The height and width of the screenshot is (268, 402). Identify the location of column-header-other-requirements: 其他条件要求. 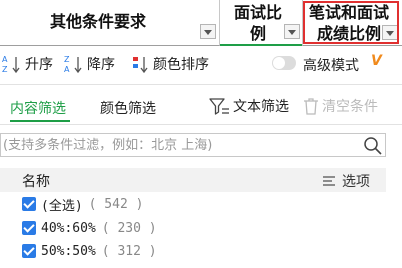
(110, 23).